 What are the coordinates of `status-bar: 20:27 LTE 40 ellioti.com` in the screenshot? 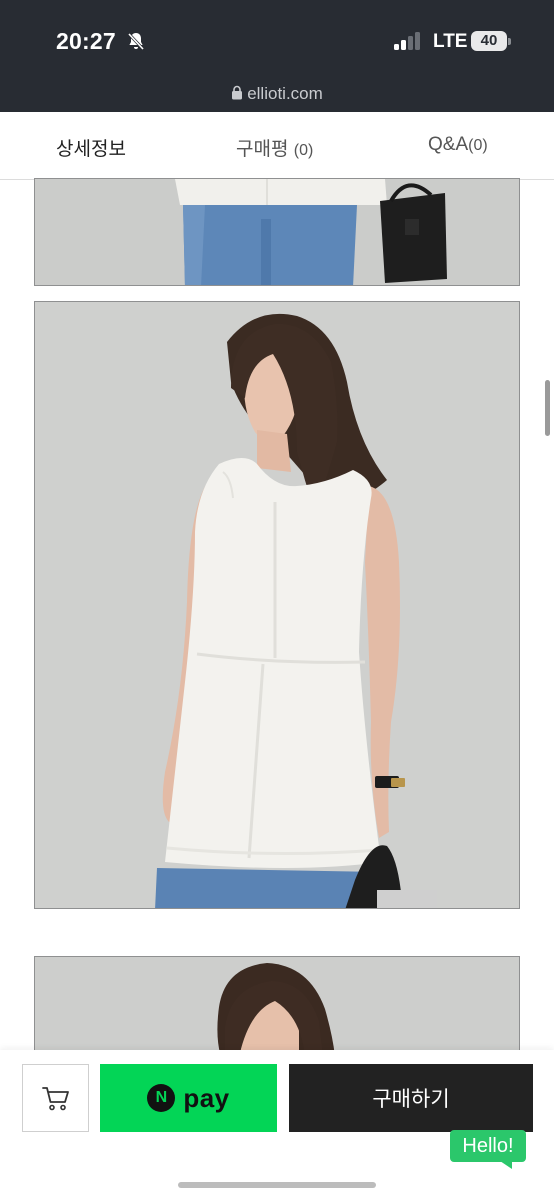 It's located at (277, 56).